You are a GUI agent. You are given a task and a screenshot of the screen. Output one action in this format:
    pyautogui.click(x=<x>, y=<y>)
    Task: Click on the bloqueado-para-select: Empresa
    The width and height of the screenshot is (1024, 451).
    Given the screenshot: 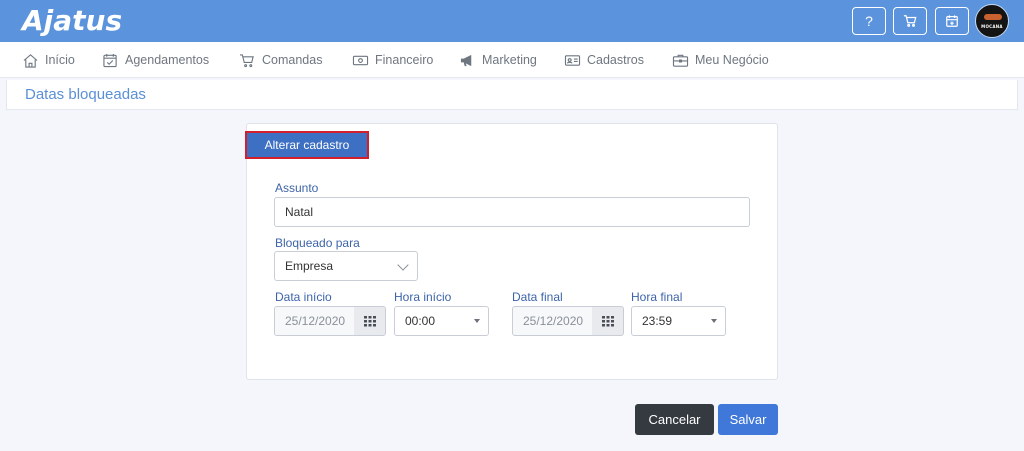 What is the action you would take?
    pyautogui.click(x=346, y=266)
    